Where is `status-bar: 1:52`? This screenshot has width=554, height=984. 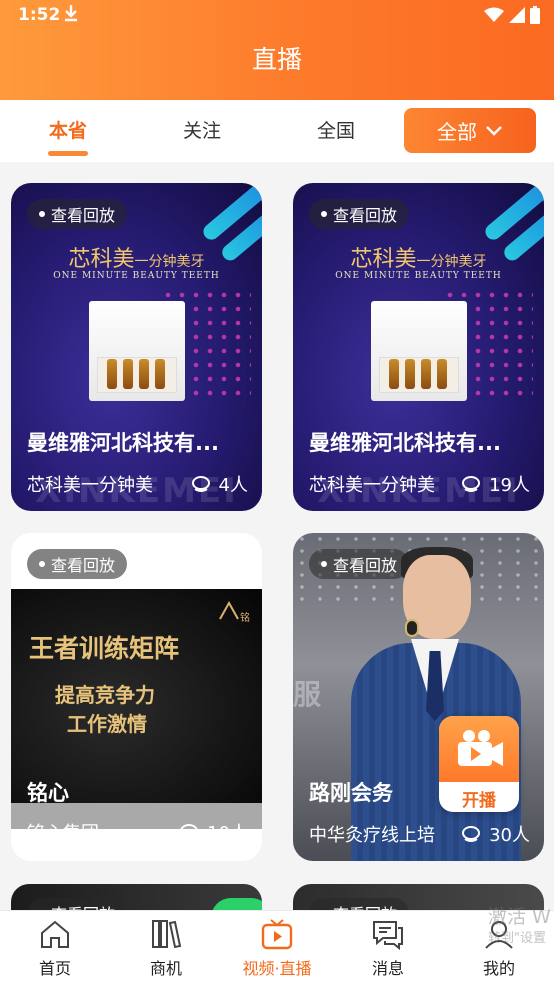
status-bar: 1:52 is located at coordinates (277, 16).